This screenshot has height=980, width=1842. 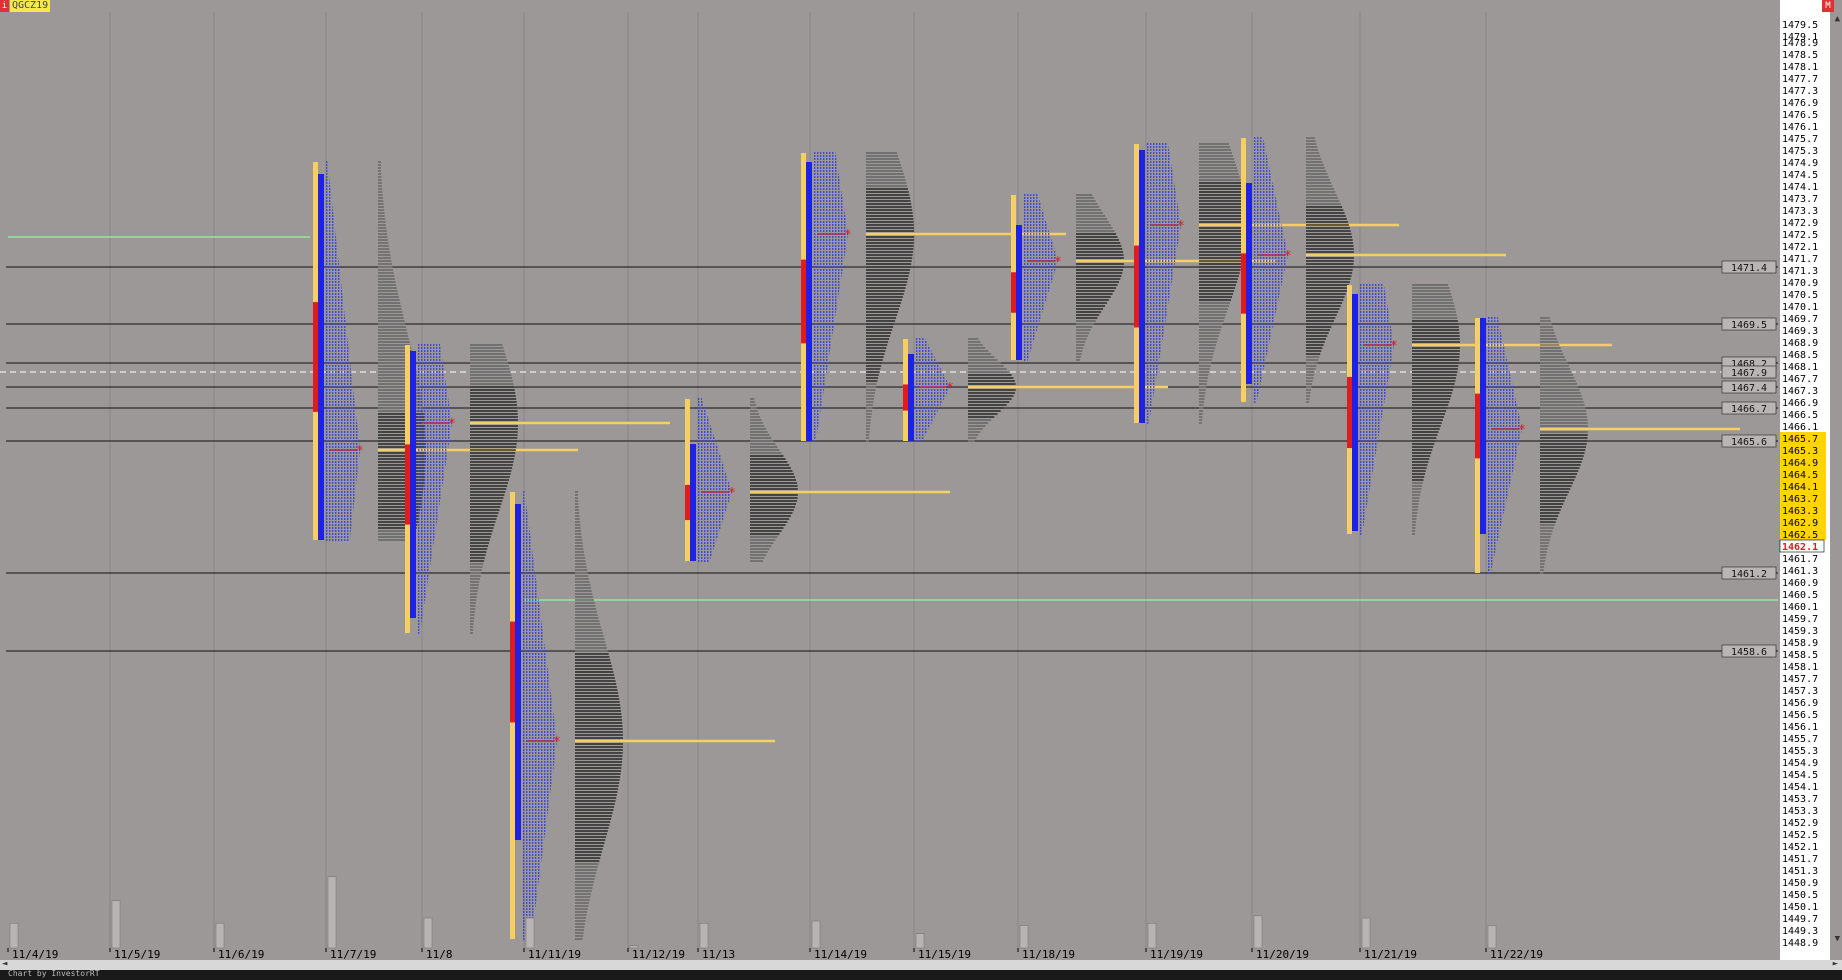 What do you see at coordinates (1800, 355) in the screenshot?
I see `price-tick-label: 1468.5` at bounding box center [1800, 355].